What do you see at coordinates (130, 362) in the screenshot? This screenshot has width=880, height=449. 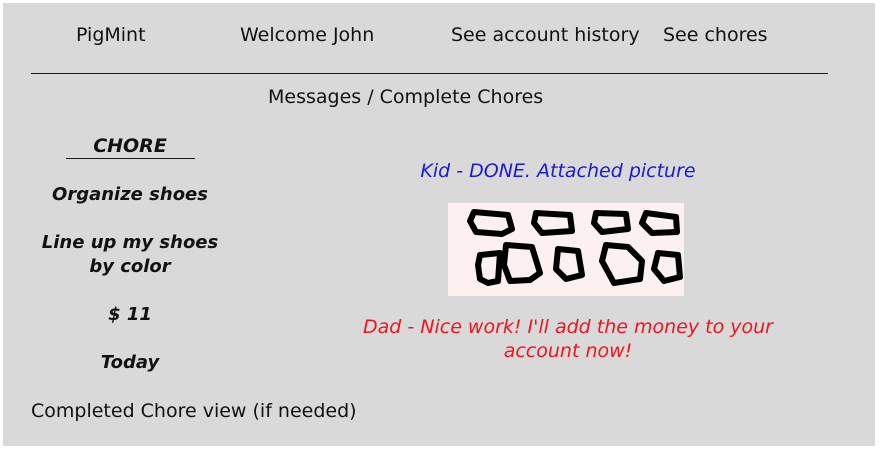 I see `chore-due-date: Today` at bounding box center [130, 362].